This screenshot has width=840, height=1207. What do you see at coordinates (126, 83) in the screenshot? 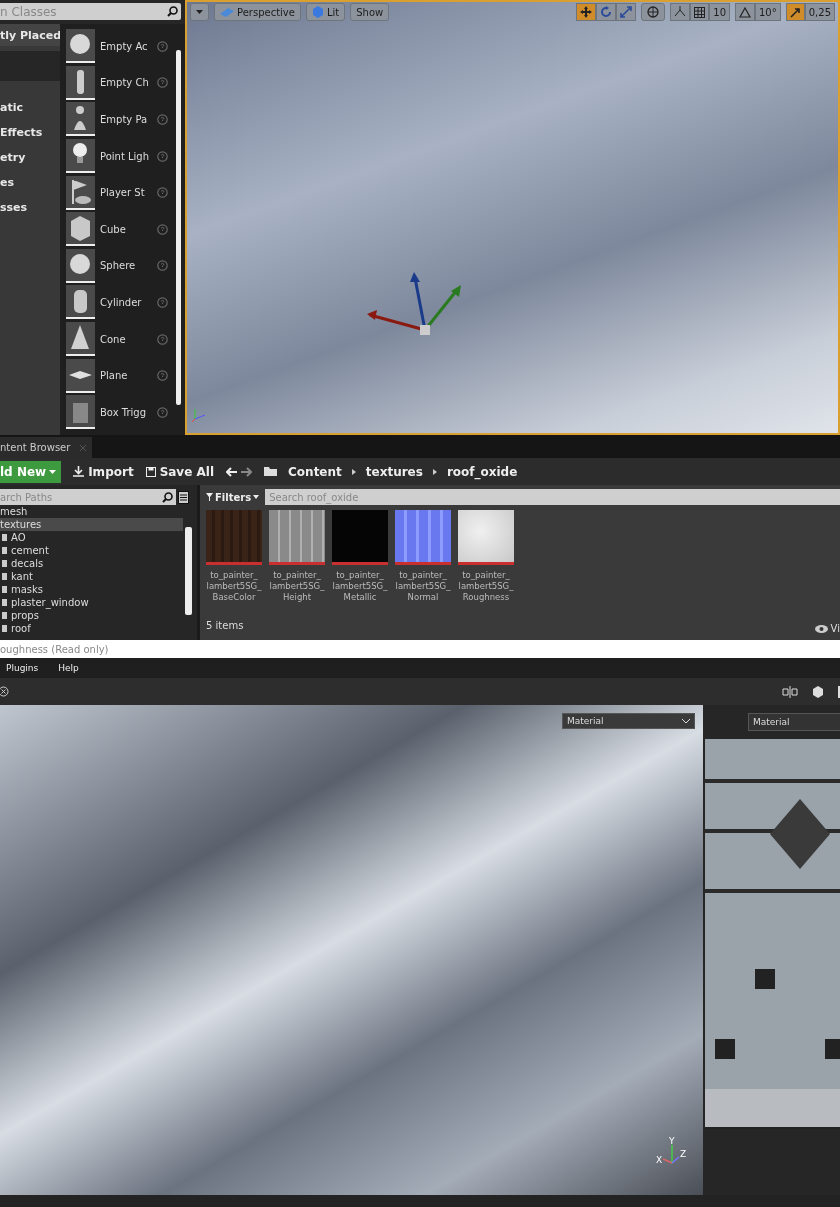
I see `actor-label: Empty Ch` at bounding box center [126, 83].